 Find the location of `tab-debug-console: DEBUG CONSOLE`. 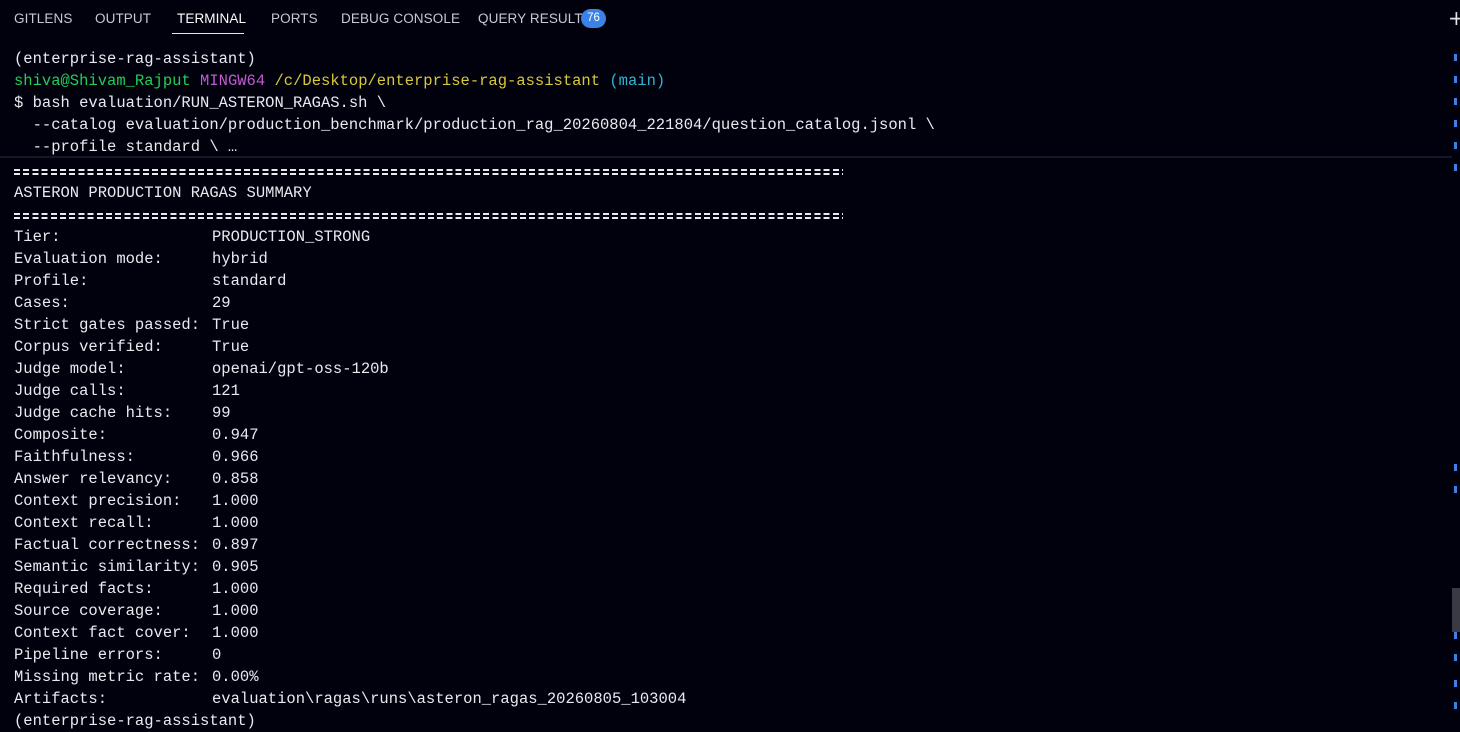

tab-debug-console: DEBUG CONSOLE is located at coordinates (400, 18).